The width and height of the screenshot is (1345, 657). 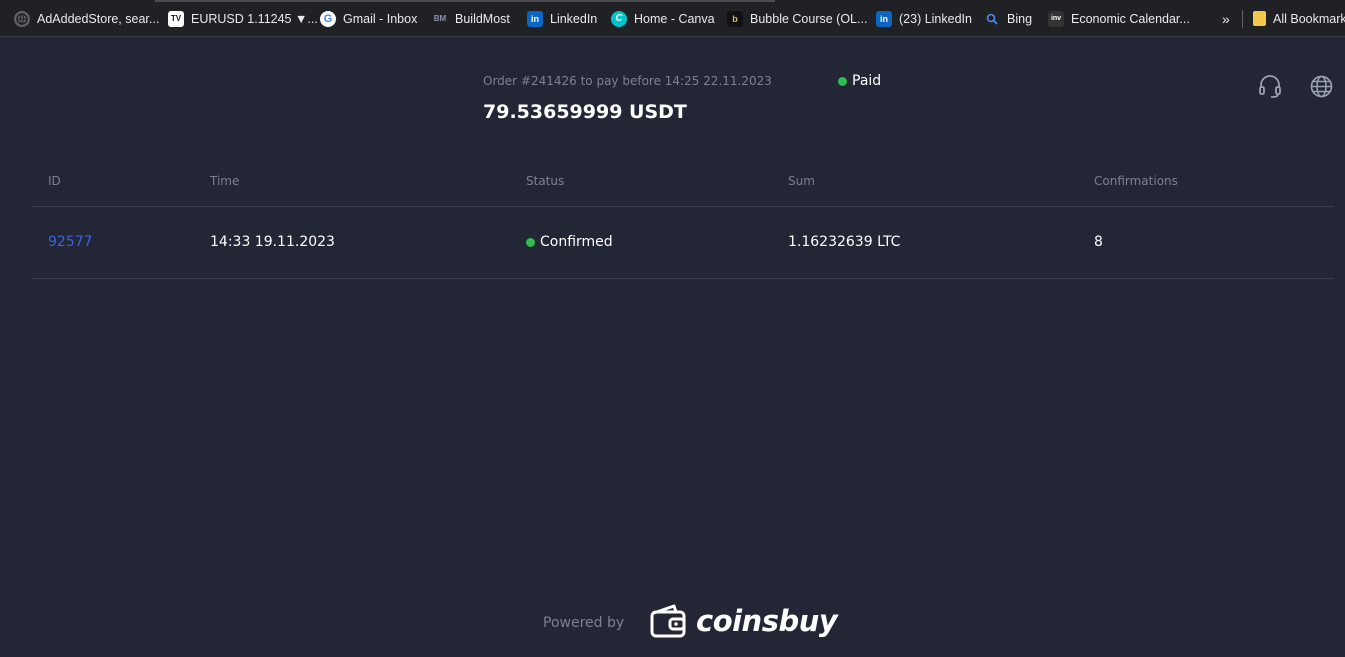 I want to click on investing-icon: inv, so click(x=1056, y=18).